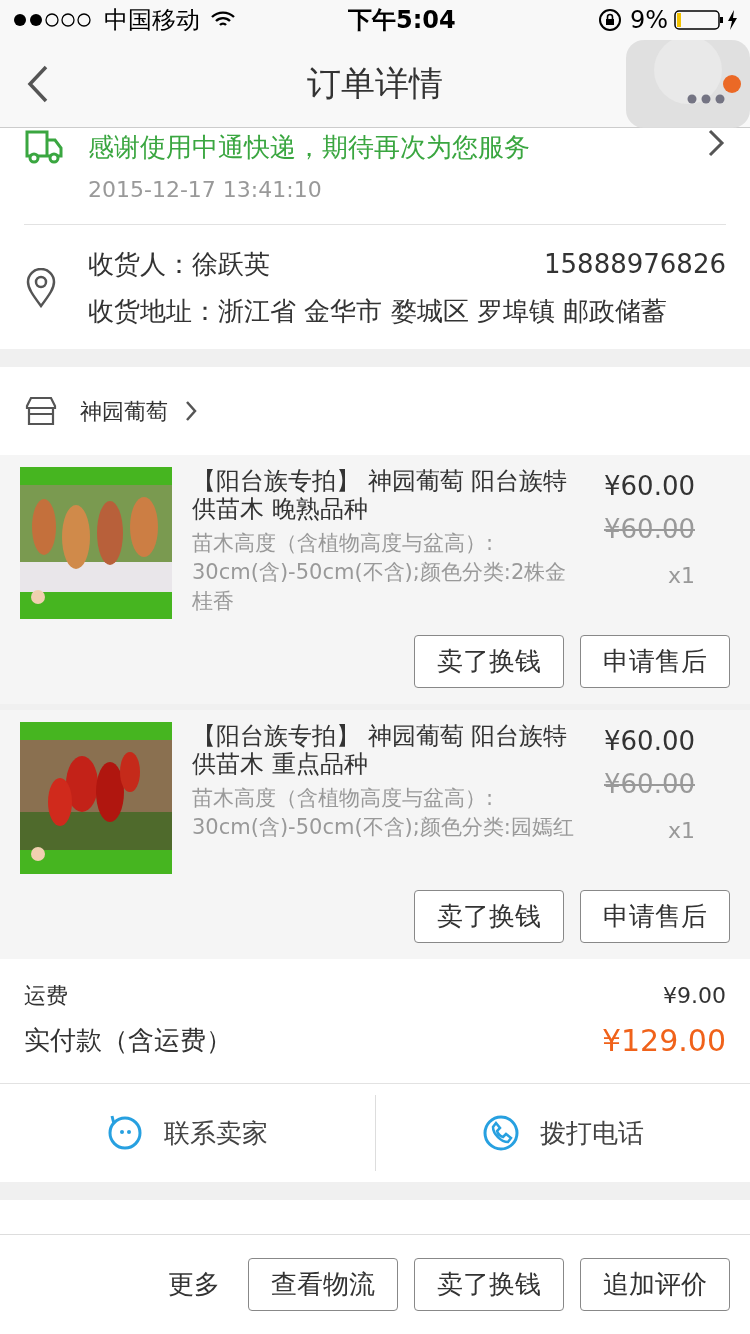  I want to click on product-title: 【阳台族专拍】 神园葡萄 阳台族特供苗木 晚熟品种, so click(380, 495).